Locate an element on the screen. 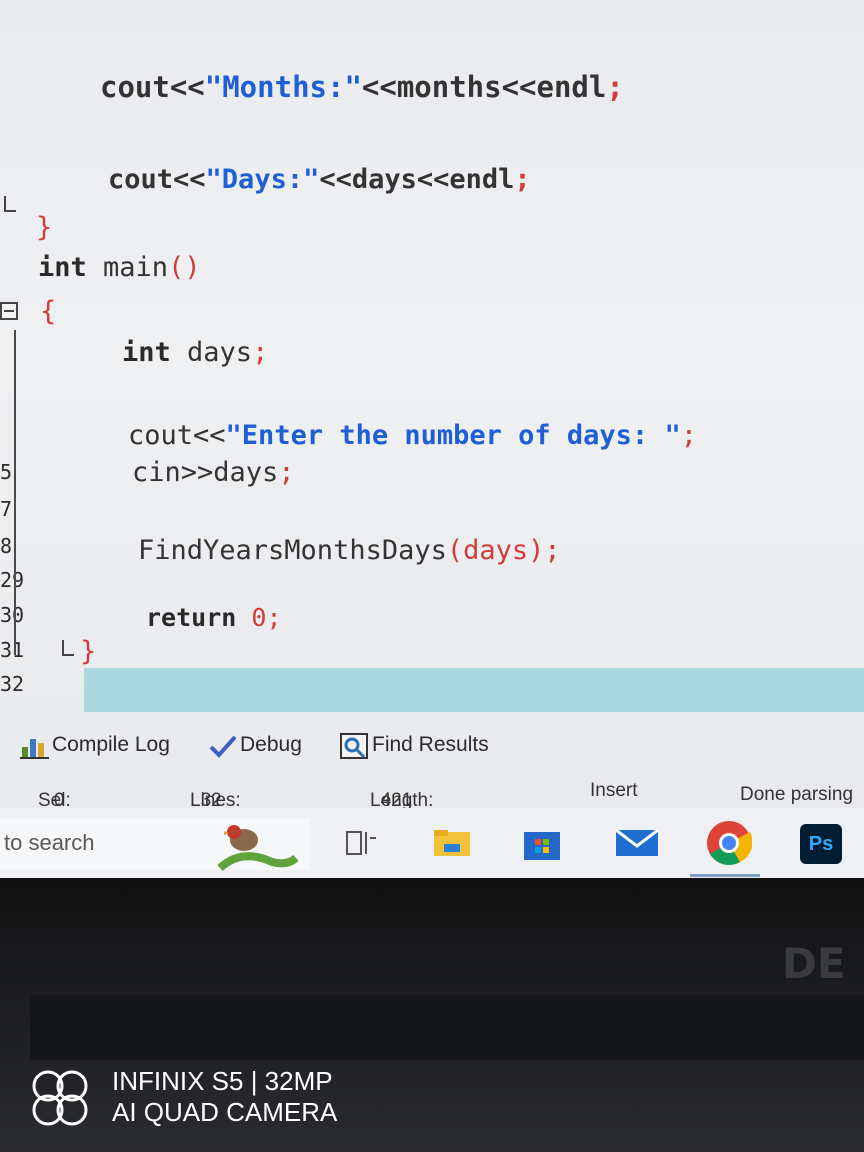 The width and height of the screenshot is (864, 1152). camera-watermark-logo is located at coordinates (61, 1099).